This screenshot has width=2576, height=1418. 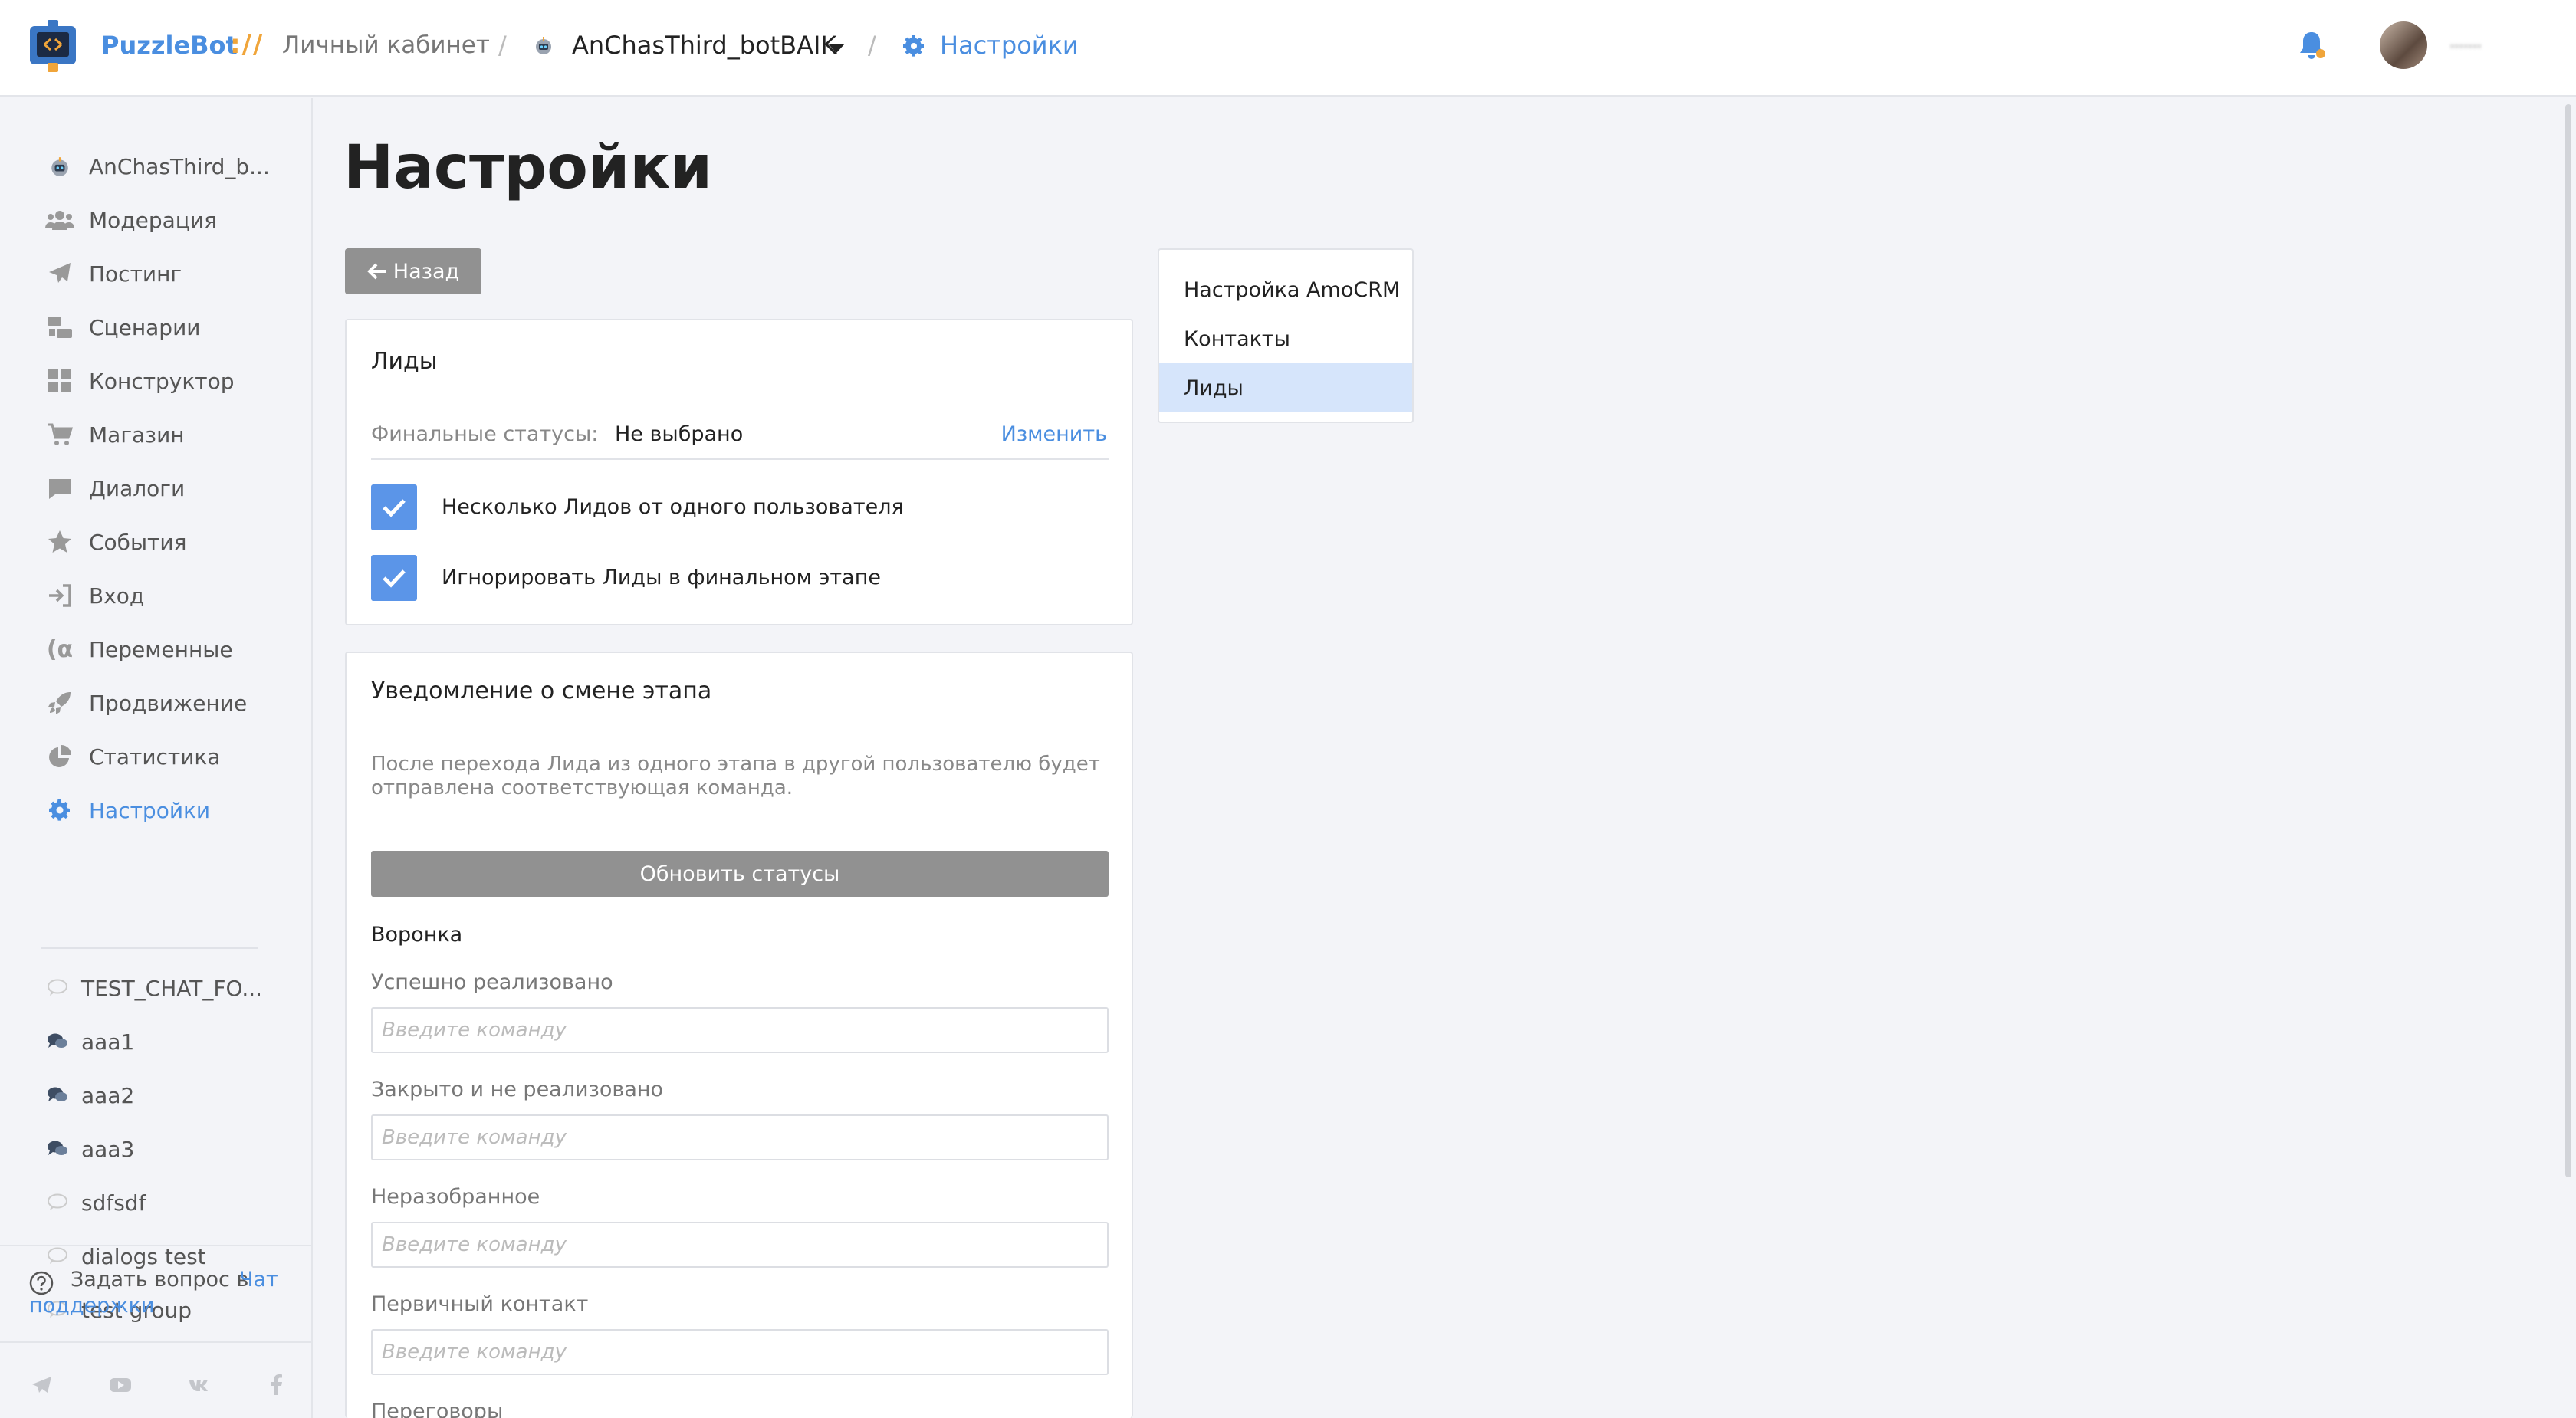 What do you see at coordinates (680, 434) in the screenshot?
I see `final-status-value: Не выбрано` at bounding box center [680, 434].